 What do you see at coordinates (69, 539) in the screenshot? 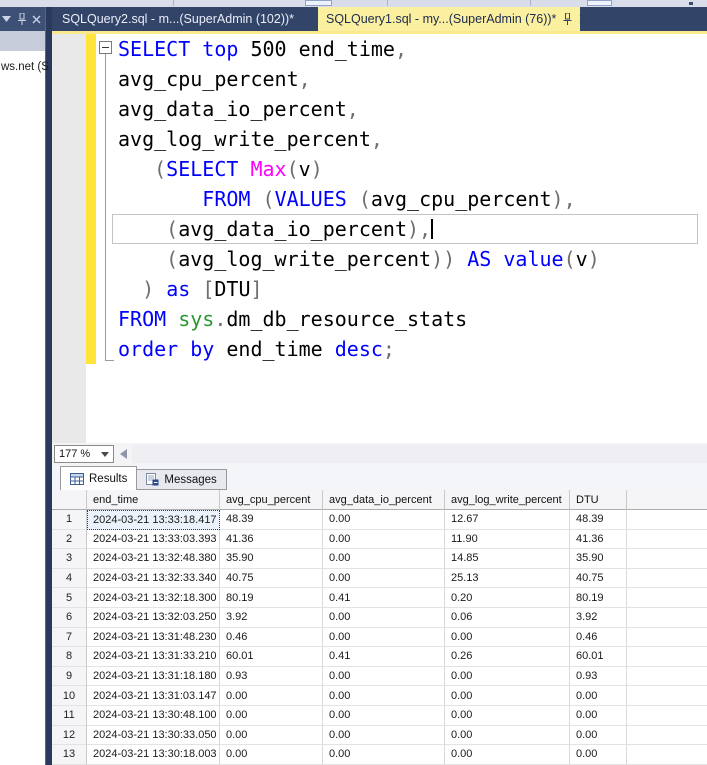
I see `row-number: 2` at bounding box center [69, 539].